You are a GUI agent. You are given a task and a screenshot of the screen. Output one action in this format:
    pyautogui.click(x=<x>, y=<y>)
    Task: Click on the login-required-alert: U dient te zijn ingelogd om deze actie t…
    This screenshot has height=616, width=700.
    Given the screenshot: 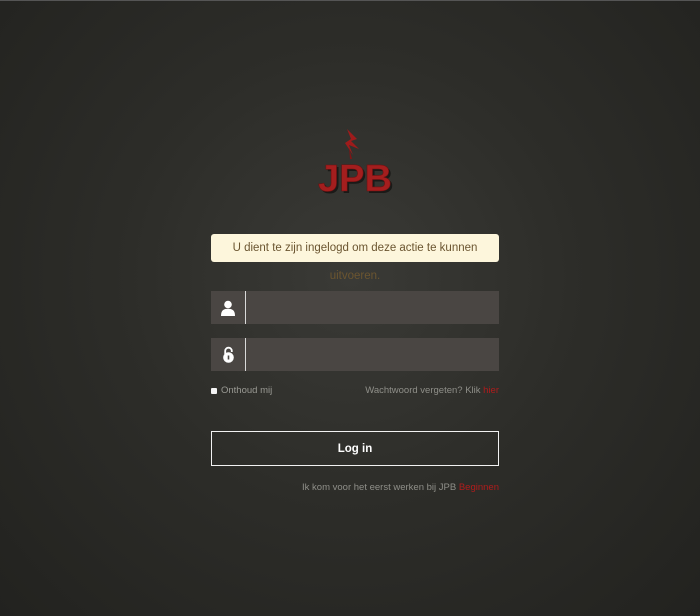 What is the action you would take?
    pyautogui.click(x=355, y=258)
    